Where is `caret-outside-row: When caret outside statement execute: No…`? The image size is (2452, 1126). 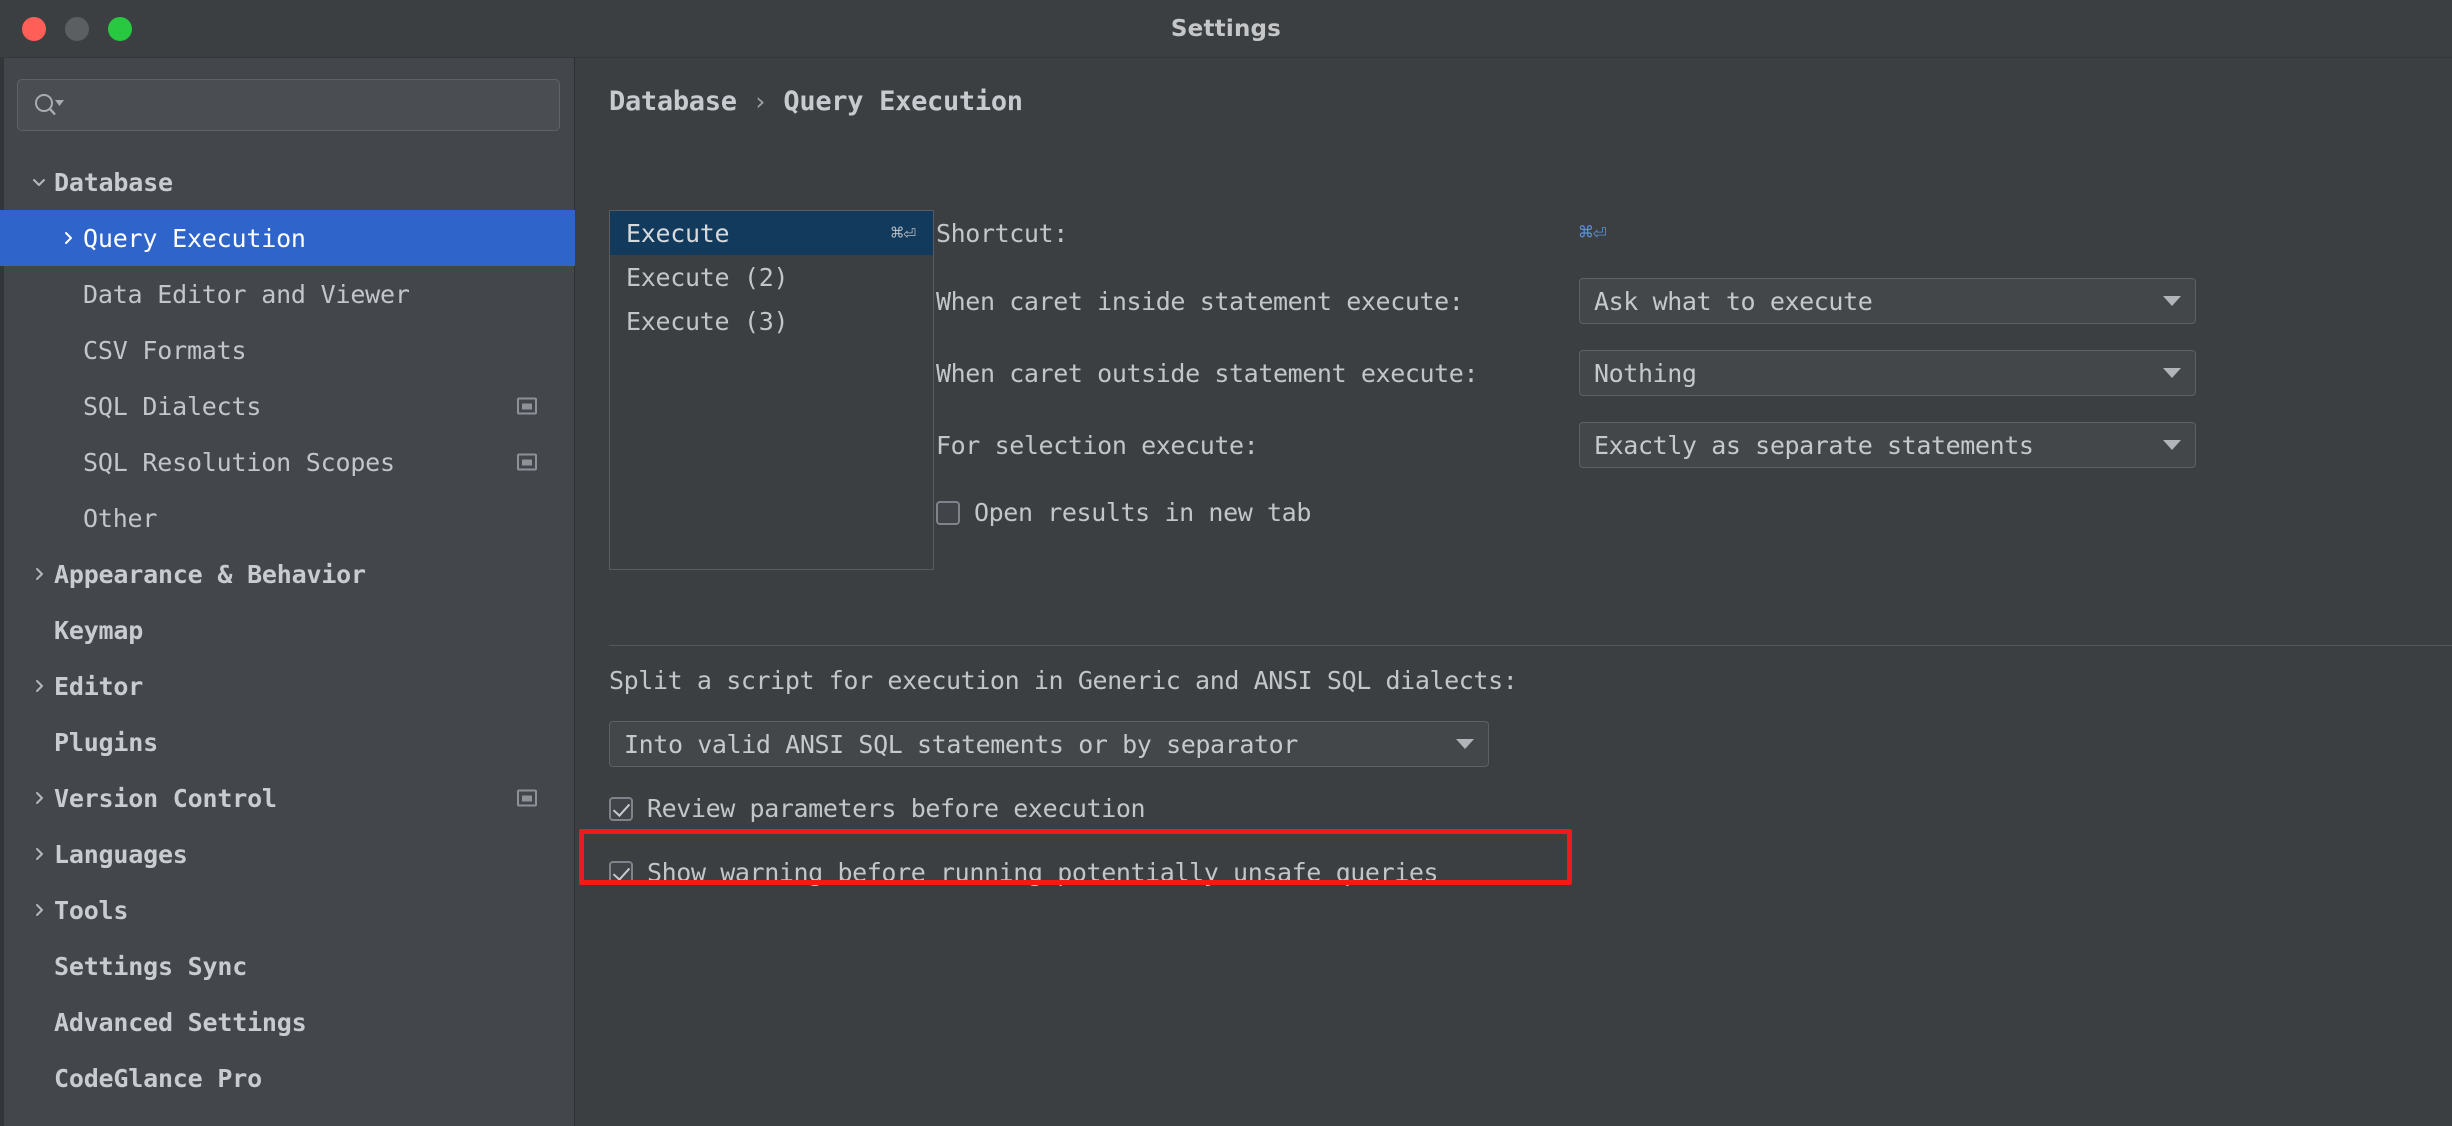 caret-outside-row: When caret outside statement execute: No… is located at coordinates (1676, 373).